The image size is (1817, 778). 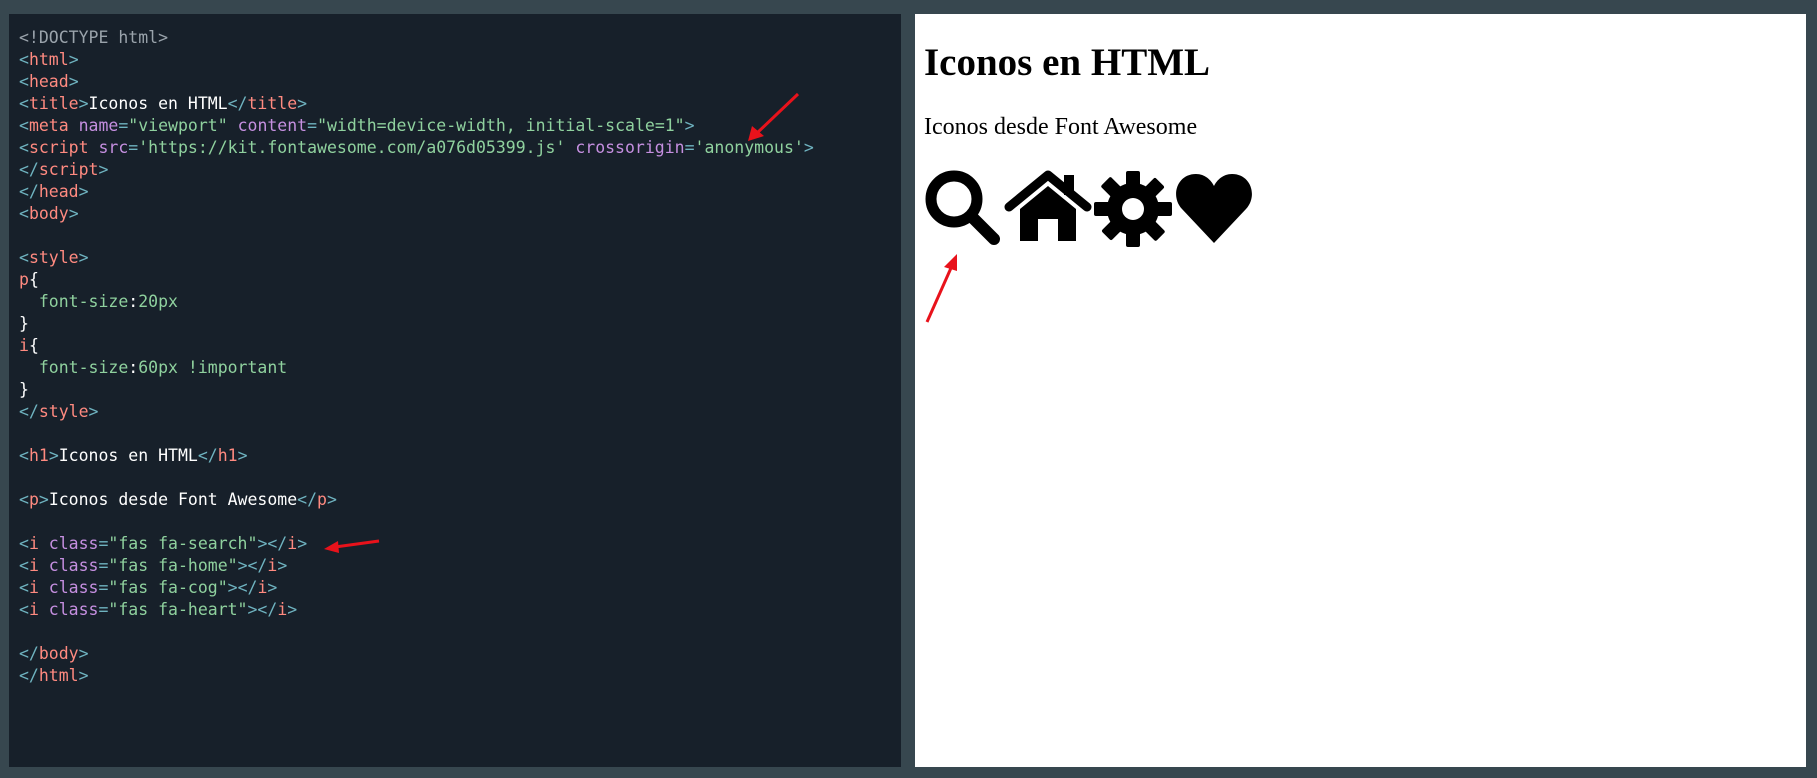 What do you see at coordinates (173, 565) in the screenshot?
I see `code-token: "fas fa-home"` at bounding box center [173, 565].